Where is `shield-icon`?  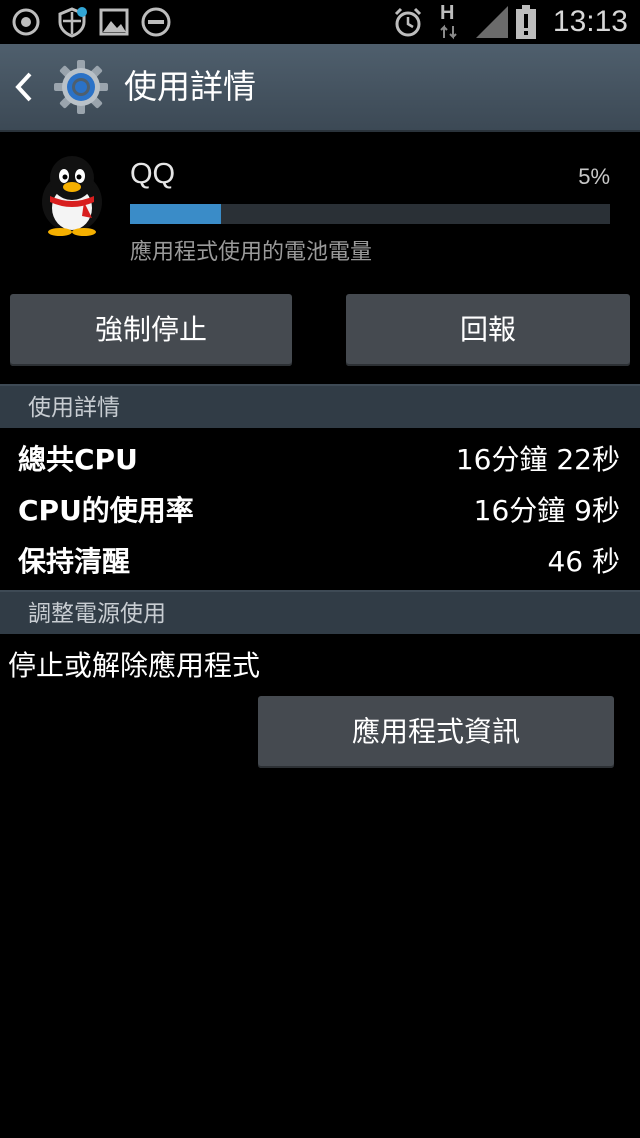
shield-icon is located at coordinates (72, 22).